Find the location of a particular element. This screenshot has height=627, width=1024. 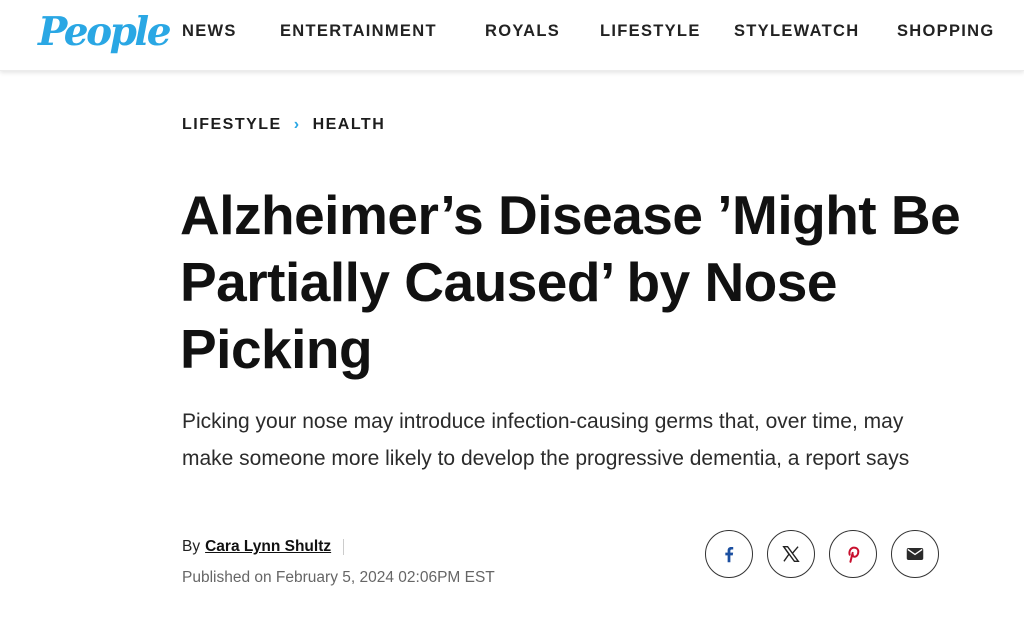

facebook-icon is located at coordinates (729, 554).